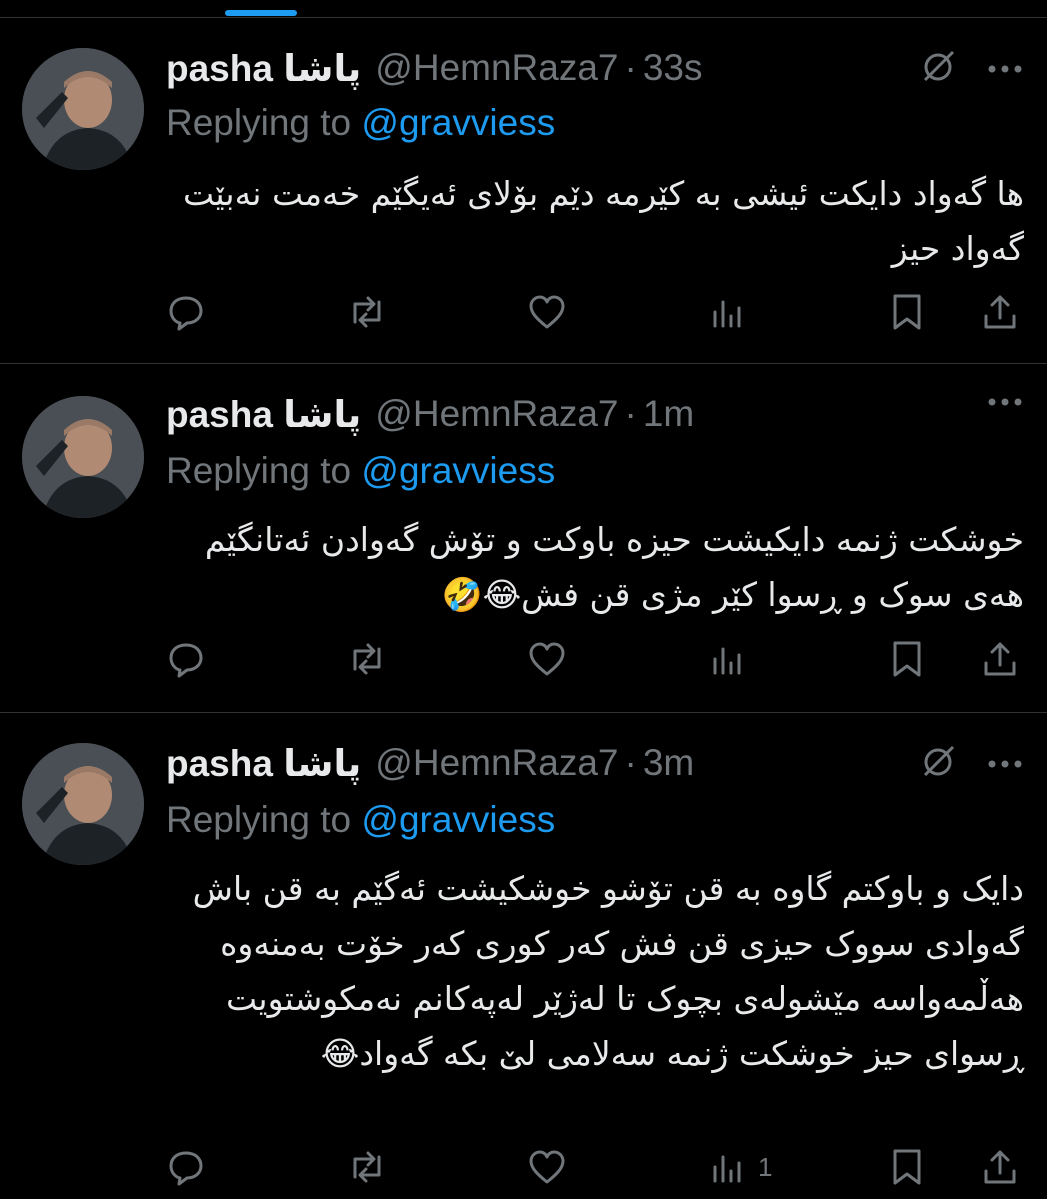 The width and height of the screenshot is (1047, 1199). I want to click on timestamp: 33s, so click(673, 68).